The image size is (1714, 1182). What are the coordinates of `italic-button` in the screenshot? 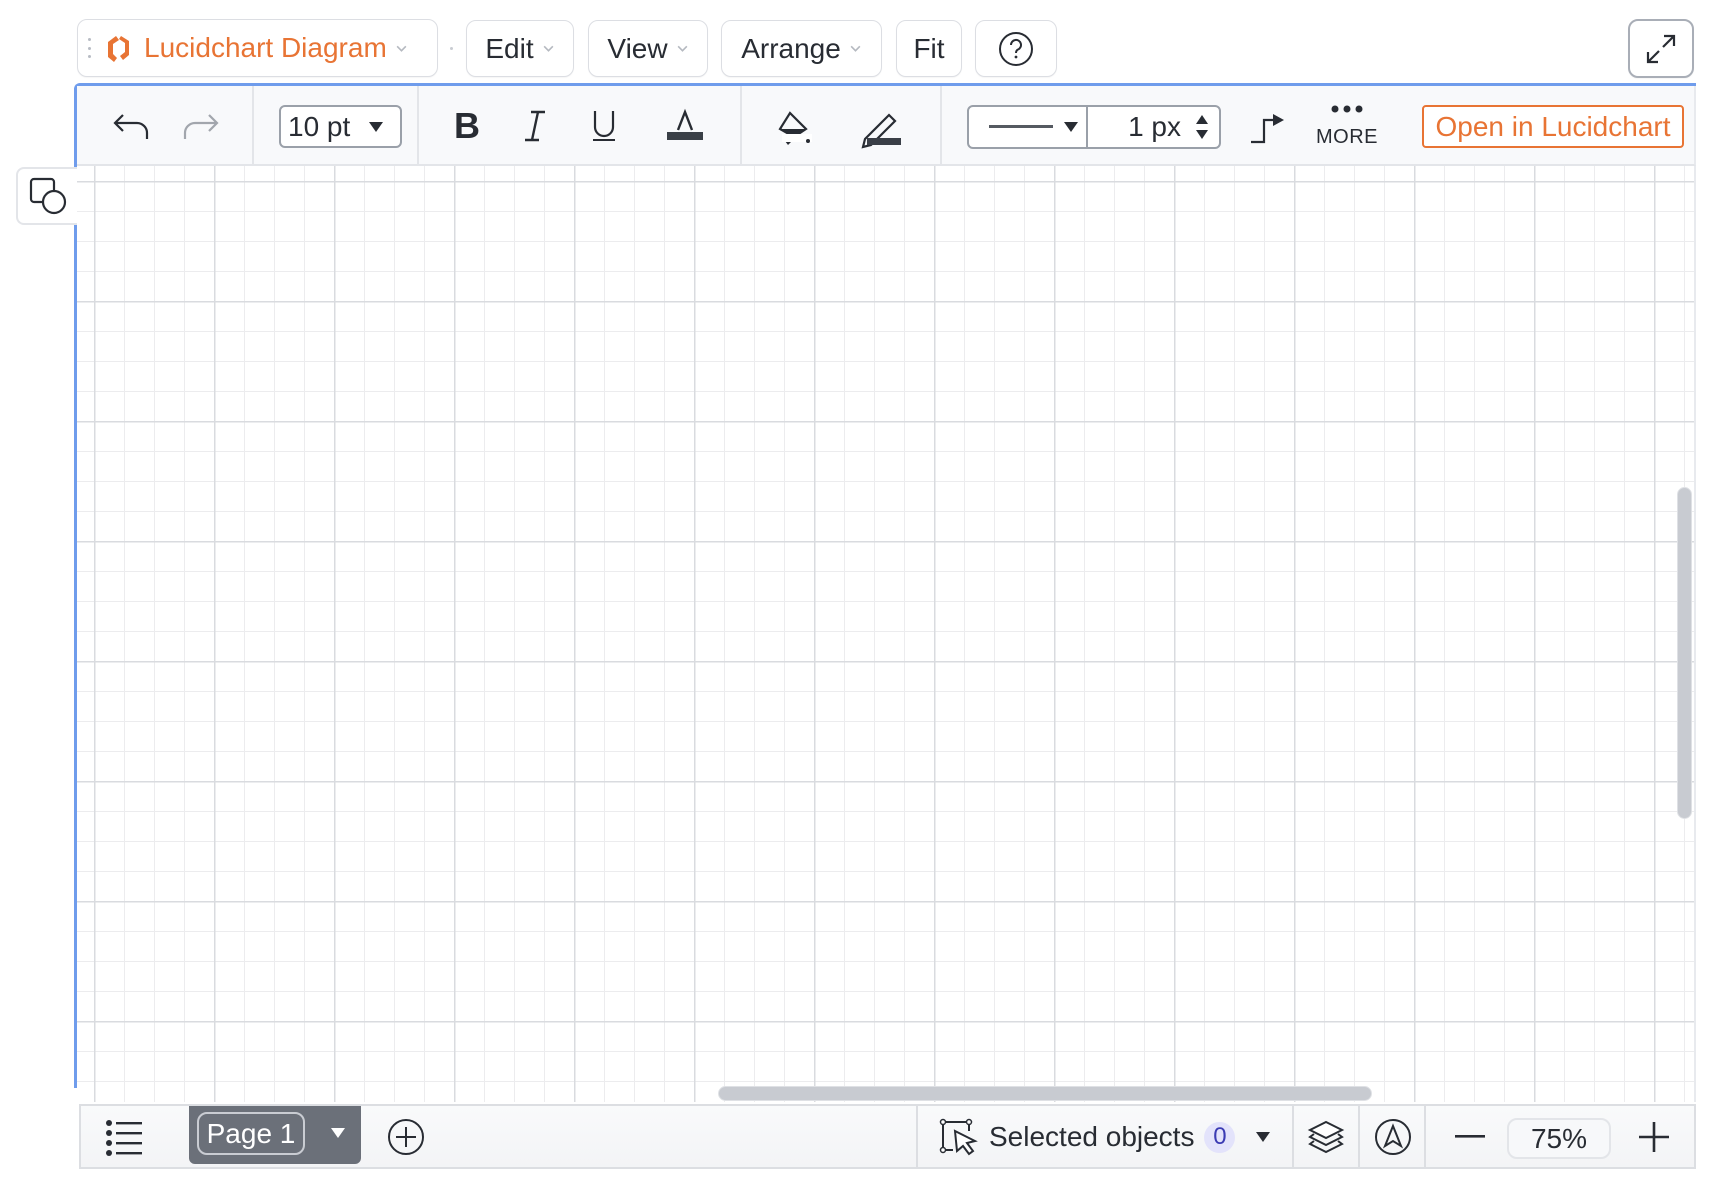 It's located at (535, 126).